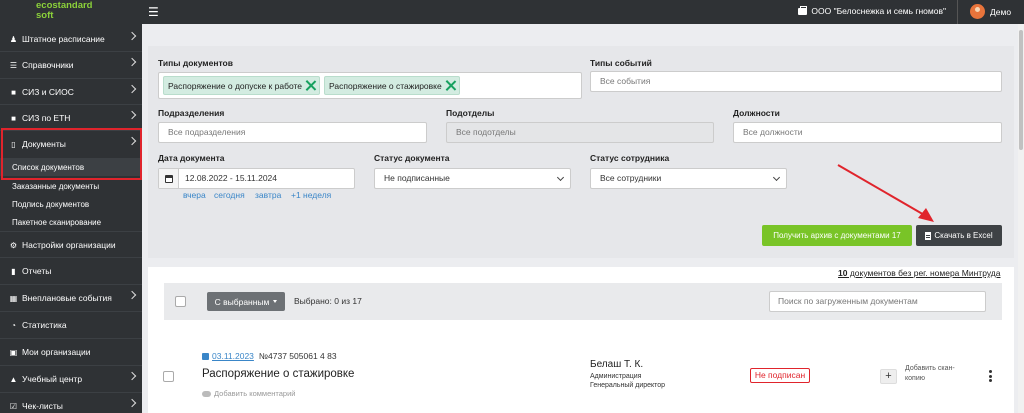 This screenshot has width=1024, height=413. Describe the element at coordinates (246, 301) in the screenshot. I see `with-selected-dropdown: С выбранным` at that location.